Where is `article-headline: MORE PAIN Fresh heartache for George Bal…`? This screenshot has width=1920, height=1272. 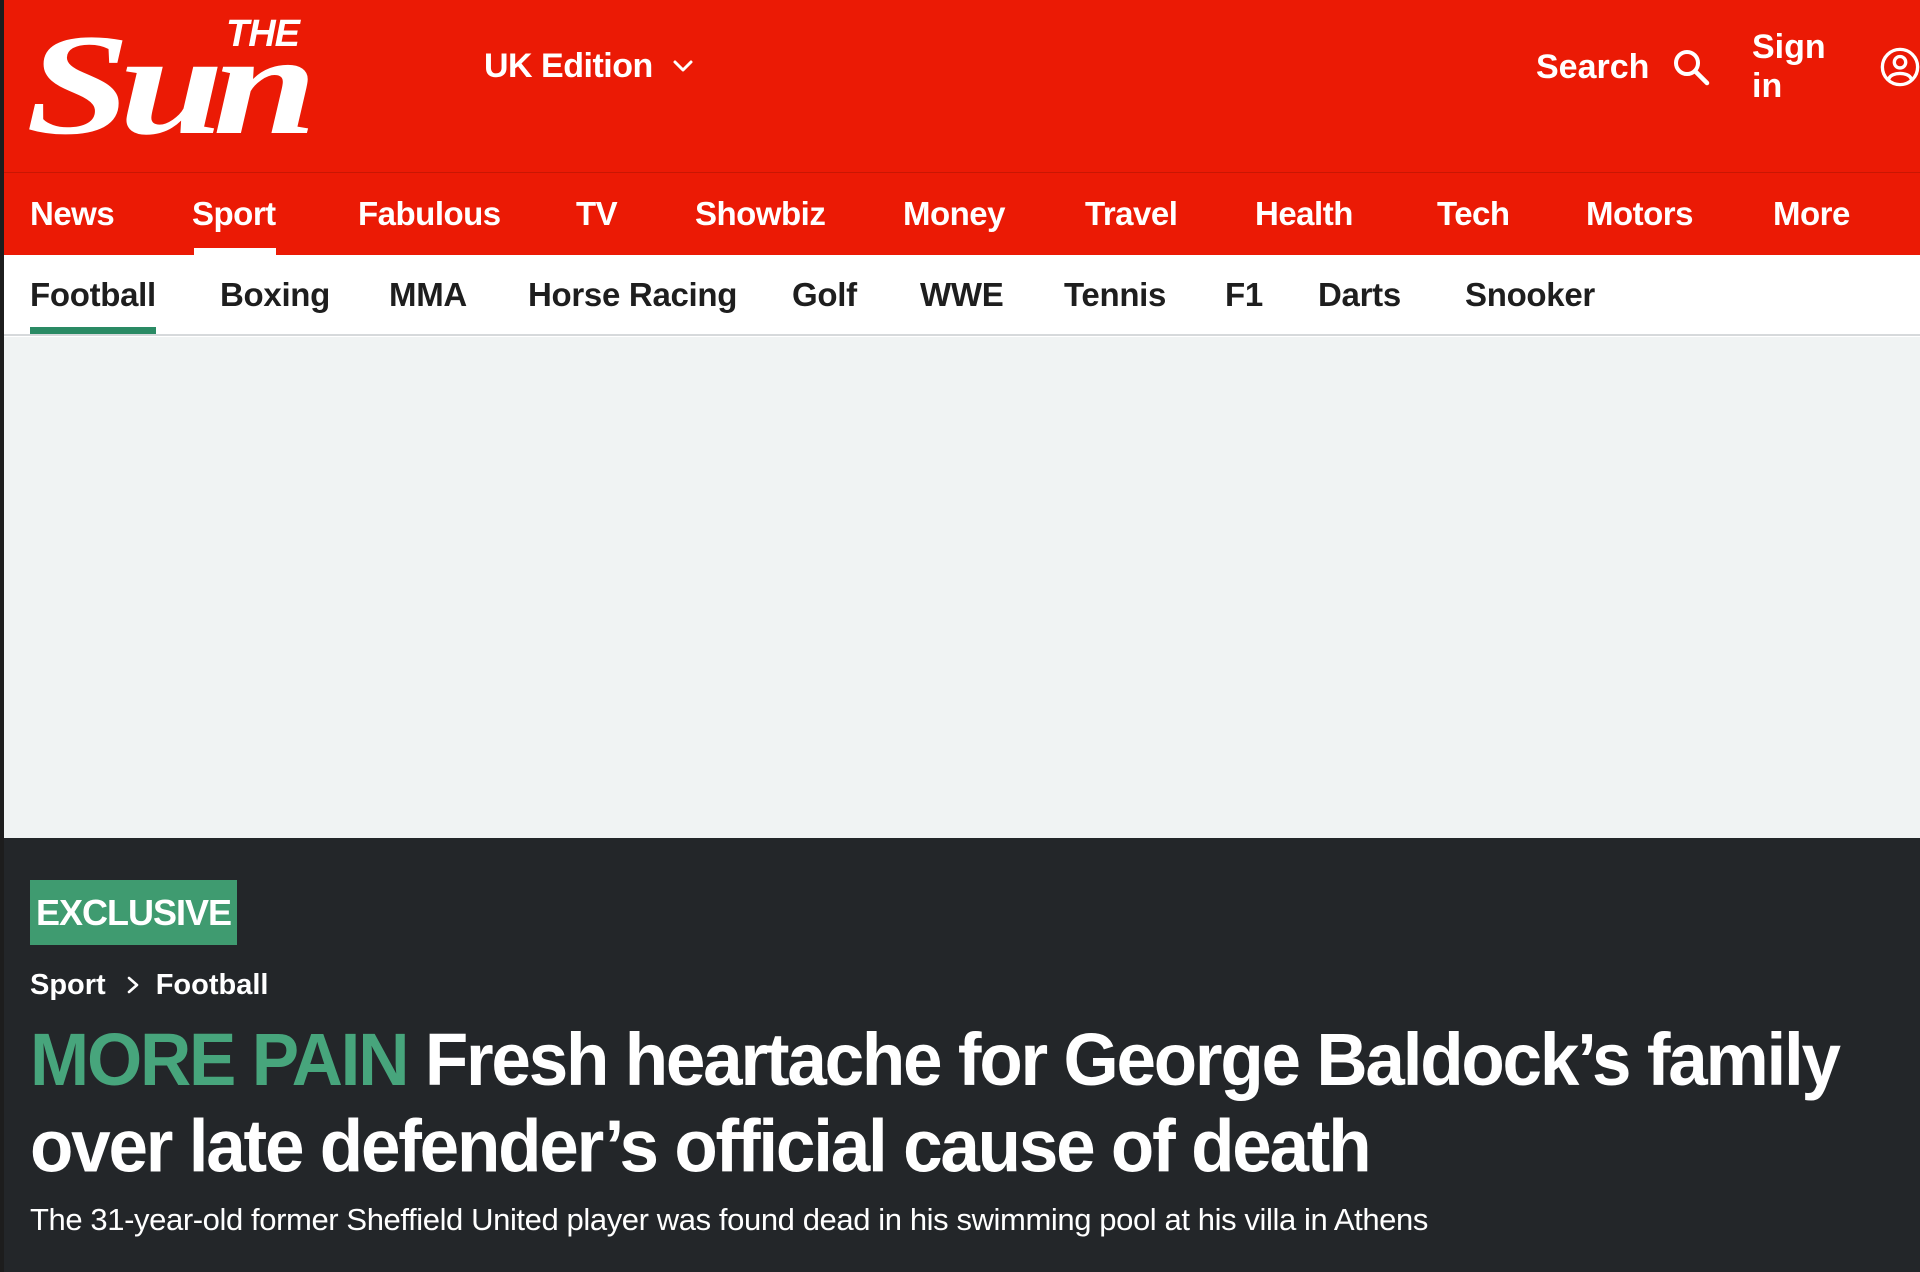 article-headline: MORE PAIN Fresh heartache for George Bal… is located at coordinates (970, 1104).